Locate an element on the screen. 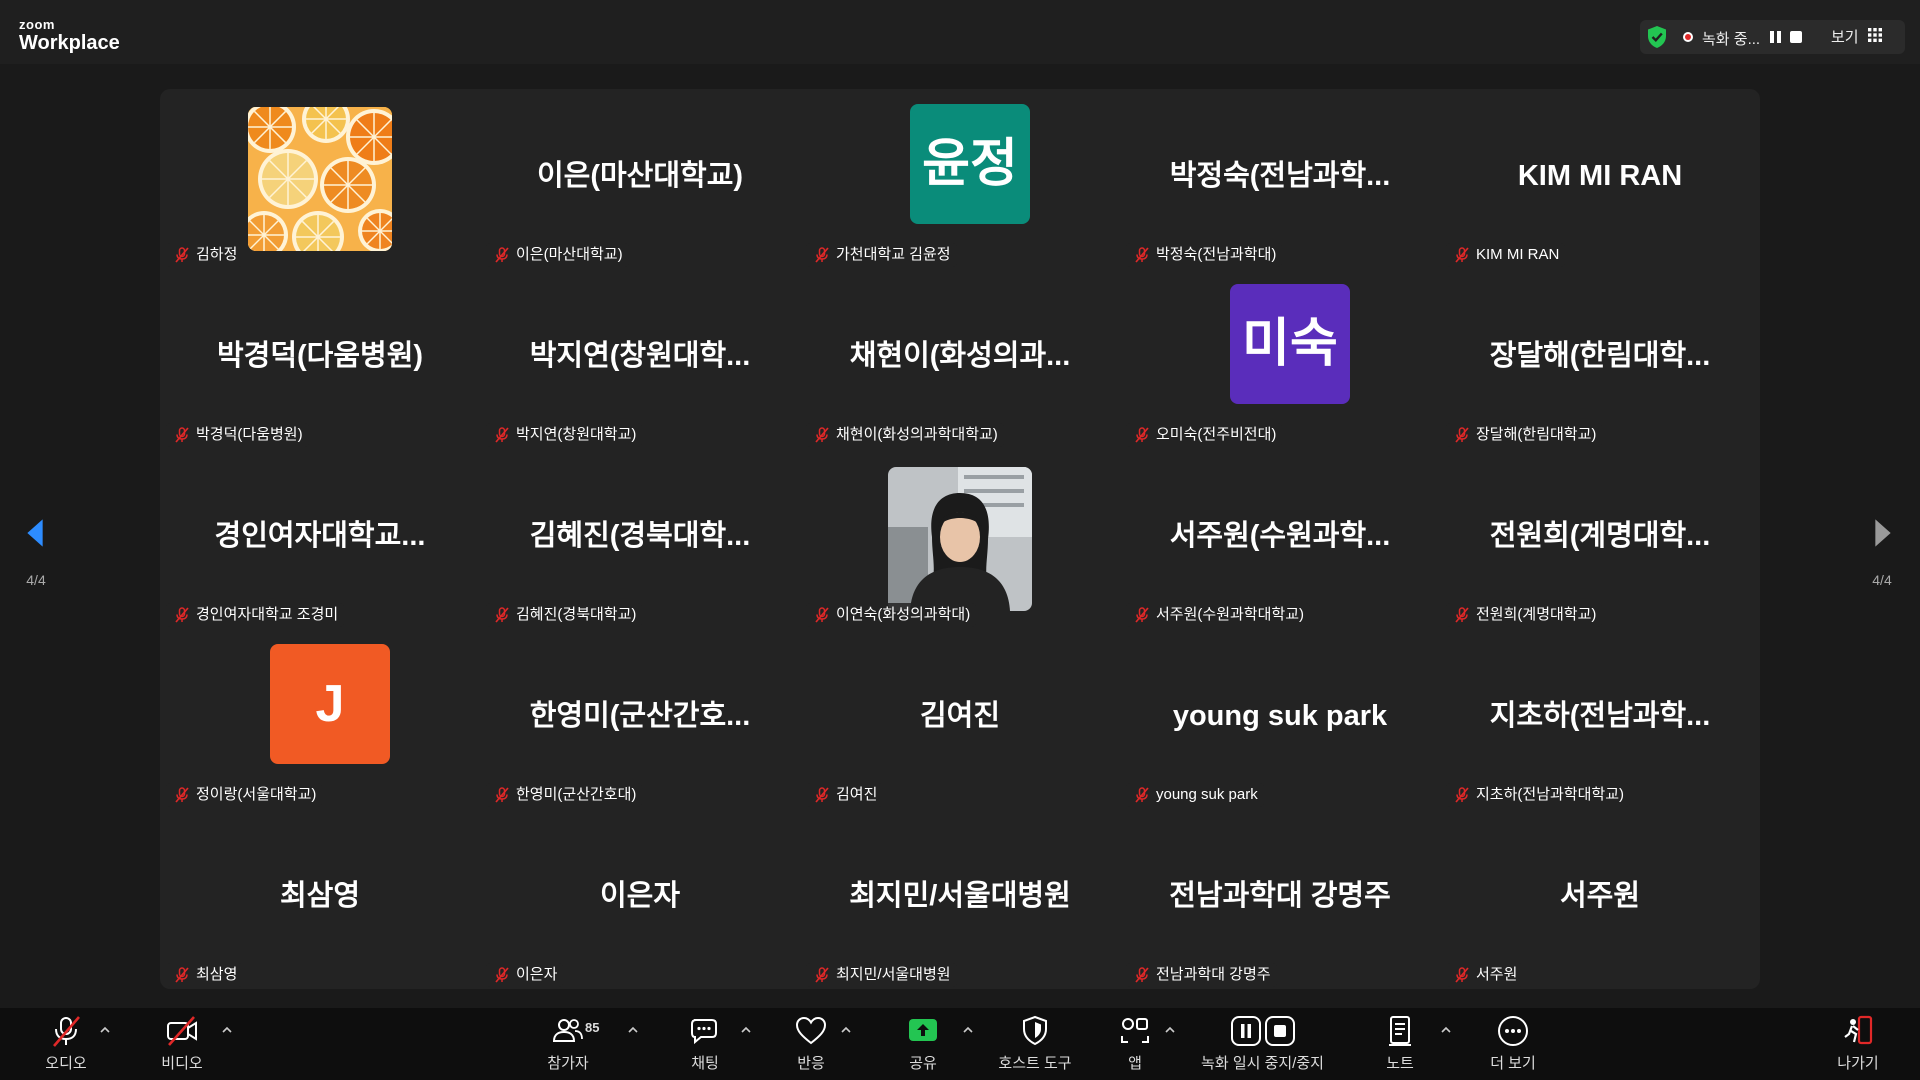 The image size is (1920, 1080). participant-display-name: 최삼영 is located at coordinates (320, 896).